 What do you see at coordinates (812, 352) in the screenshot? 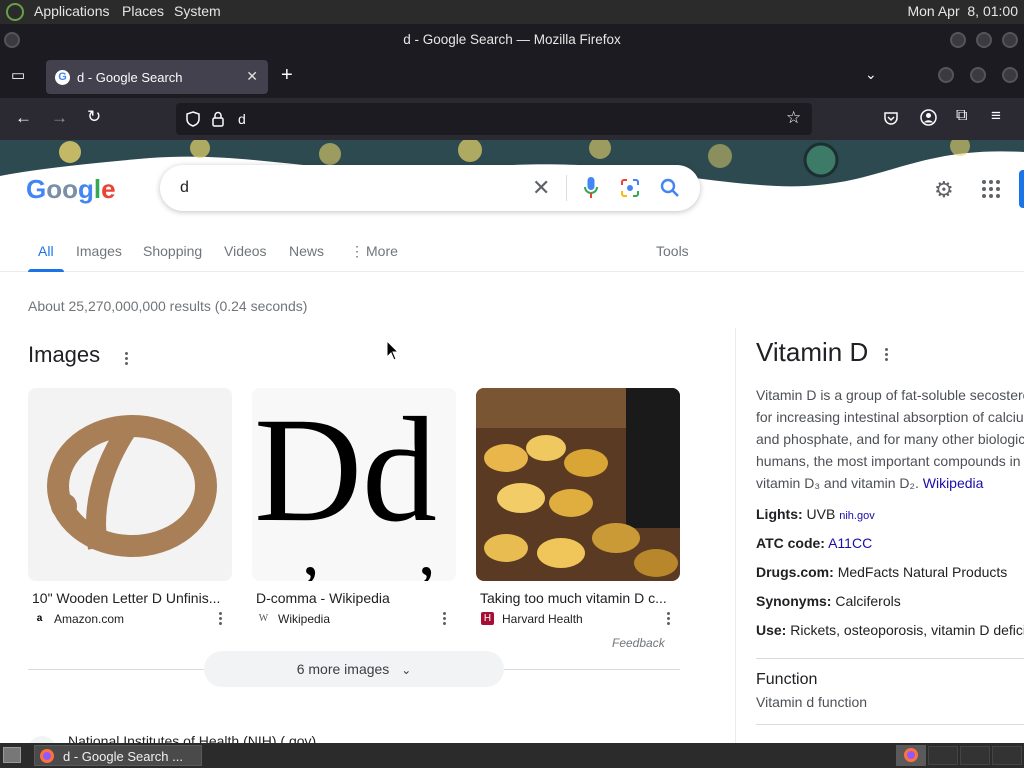
I see `knowledge-panel-title: Vitamin D` at bounding box center [812, 352].